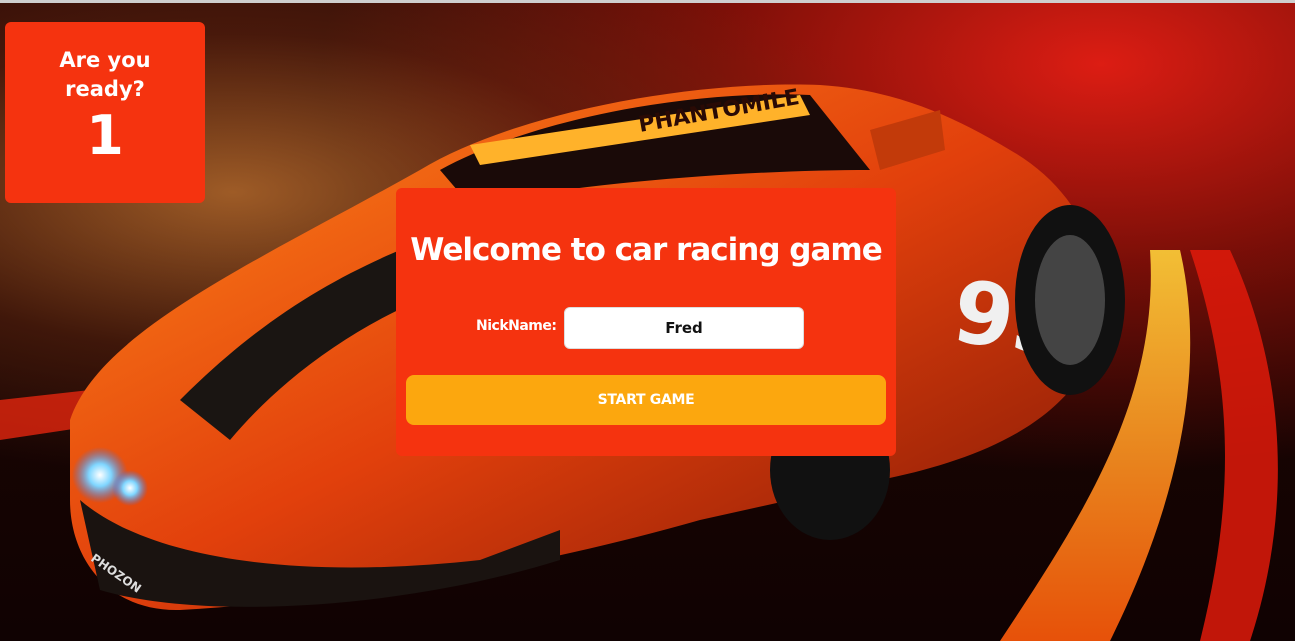 This screenshot has height=641, width=1295. What do you see at coordinates (105, 74) in the screenshot?
I see `countdown-title: Are you ready?` at bounding box center [105, 74].